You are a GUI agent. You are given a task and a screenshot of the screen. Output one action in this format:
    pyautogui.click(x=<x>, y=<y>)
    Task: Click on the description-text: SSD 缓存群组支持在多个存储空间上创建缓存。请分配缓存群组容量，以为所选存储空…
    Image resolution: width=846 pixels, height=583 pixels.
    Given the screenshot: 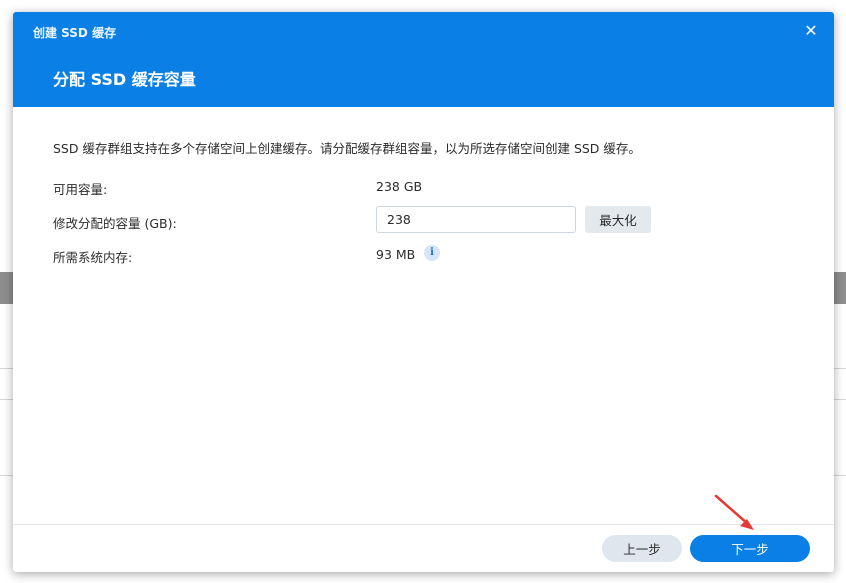 What is the action you would take?
    pyautogui.click(x=347, y=148)
    